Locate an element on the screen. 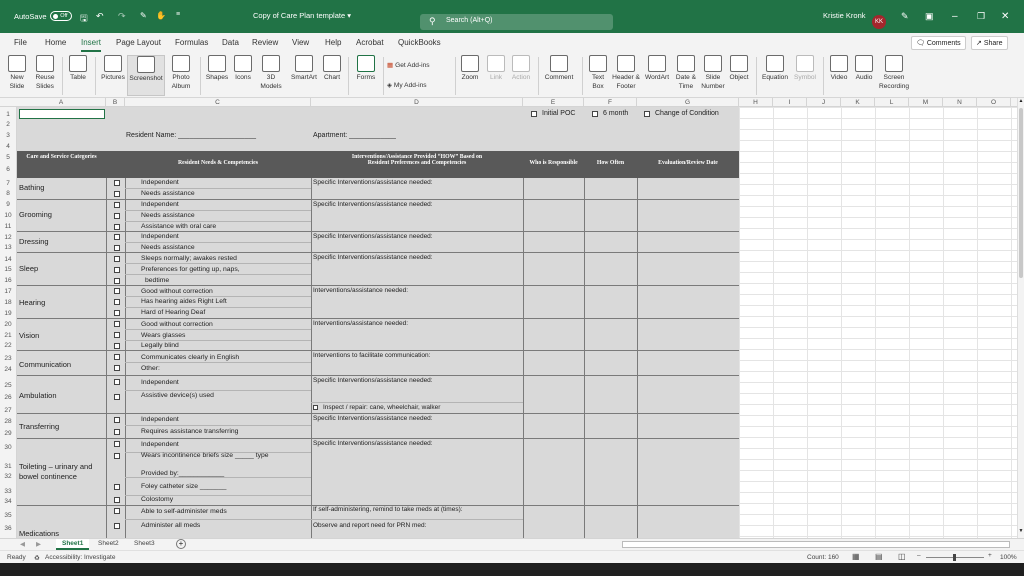 This screenshot has height=576, width=1024. scroll-up-icon: ▲ is located at coordinates (1021, 102).